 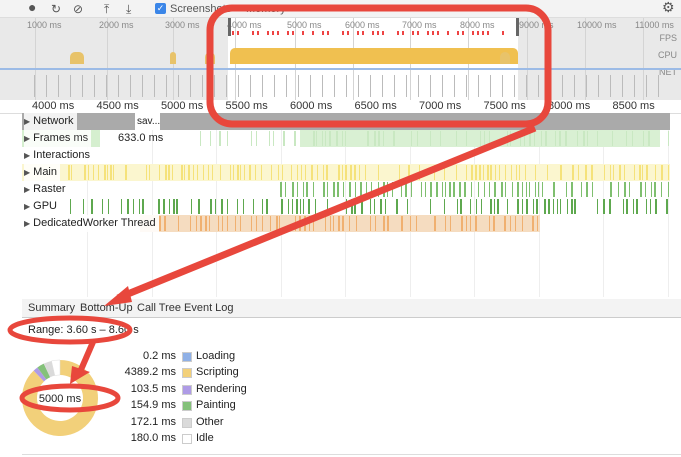 What do you see at coordinates (379, 66) in the screenshot?
I see `annotation-selection-box` at bounding box center [379, 66].